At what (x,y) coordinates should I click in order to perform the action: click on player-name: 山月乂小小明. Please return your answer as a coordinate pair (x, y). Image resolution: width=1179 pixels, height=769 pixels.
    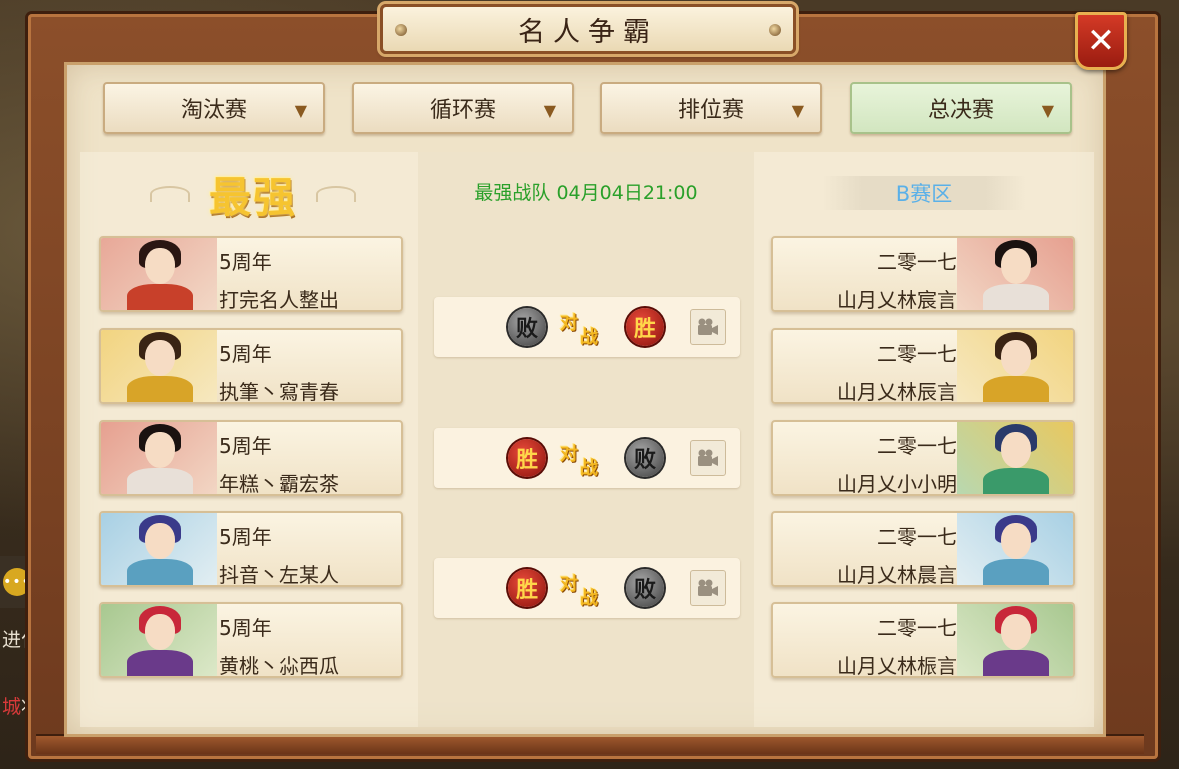
    Looking at the image, I should click on (897, 484).